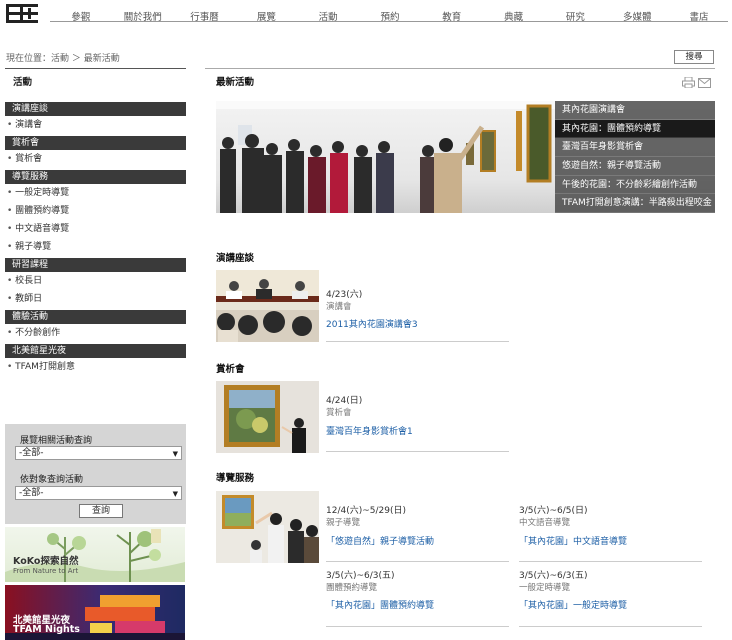  Describe the element at coordinates (46, 571) in the screenshot. I see `banner-subtitle: From Nature to Art` at that location.